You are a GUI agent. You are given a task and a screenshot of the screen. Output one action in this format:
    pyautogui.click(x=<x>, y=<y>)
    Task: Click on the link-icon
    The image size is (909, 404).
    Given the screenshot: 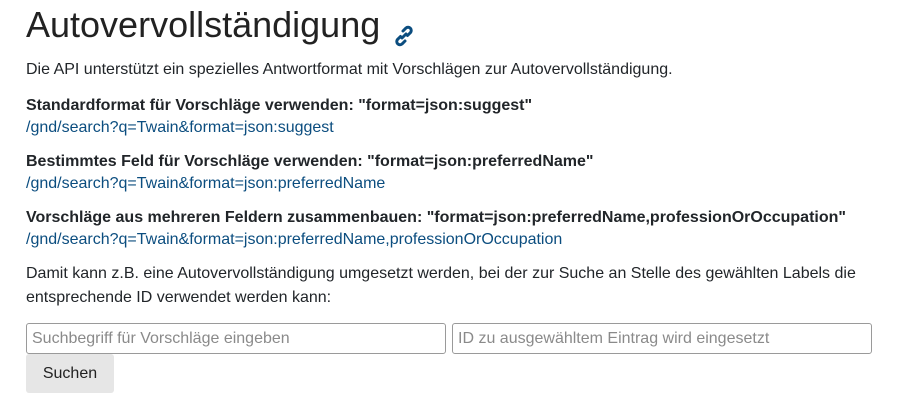 What is the action you would take?
    pyautogui.click(x=404, y=31)
    